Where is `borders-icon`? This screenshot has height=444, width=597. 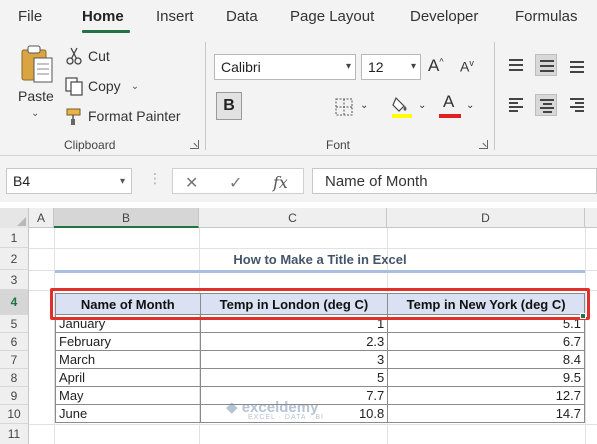
borders-icon is located at coordinates (344, 107).